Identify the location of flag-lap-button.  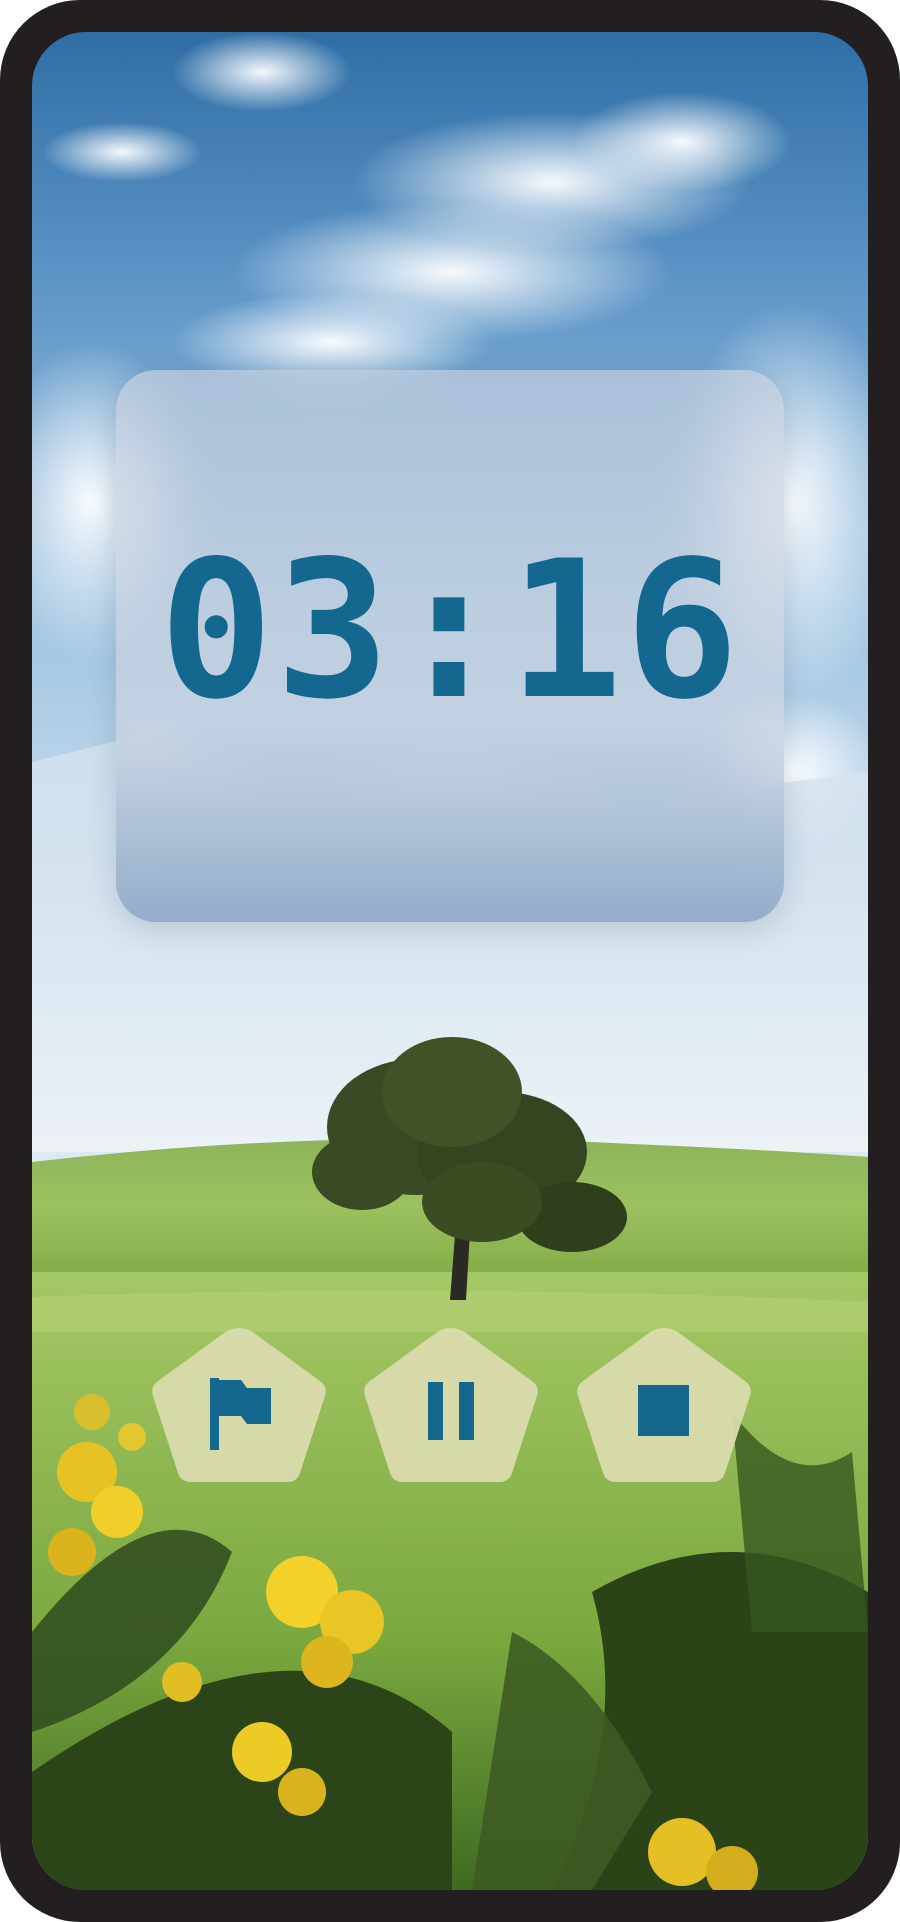
(239, 1413).